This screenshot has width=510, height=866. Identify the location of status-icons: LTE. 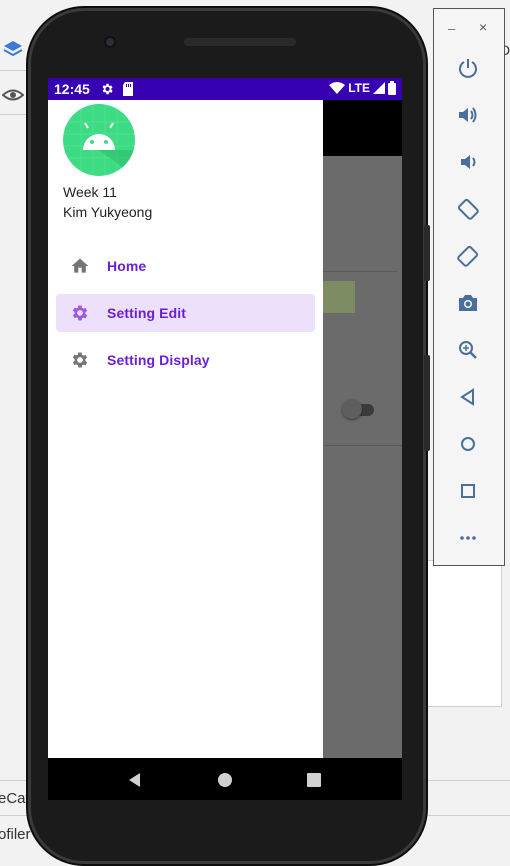
(362, 88).